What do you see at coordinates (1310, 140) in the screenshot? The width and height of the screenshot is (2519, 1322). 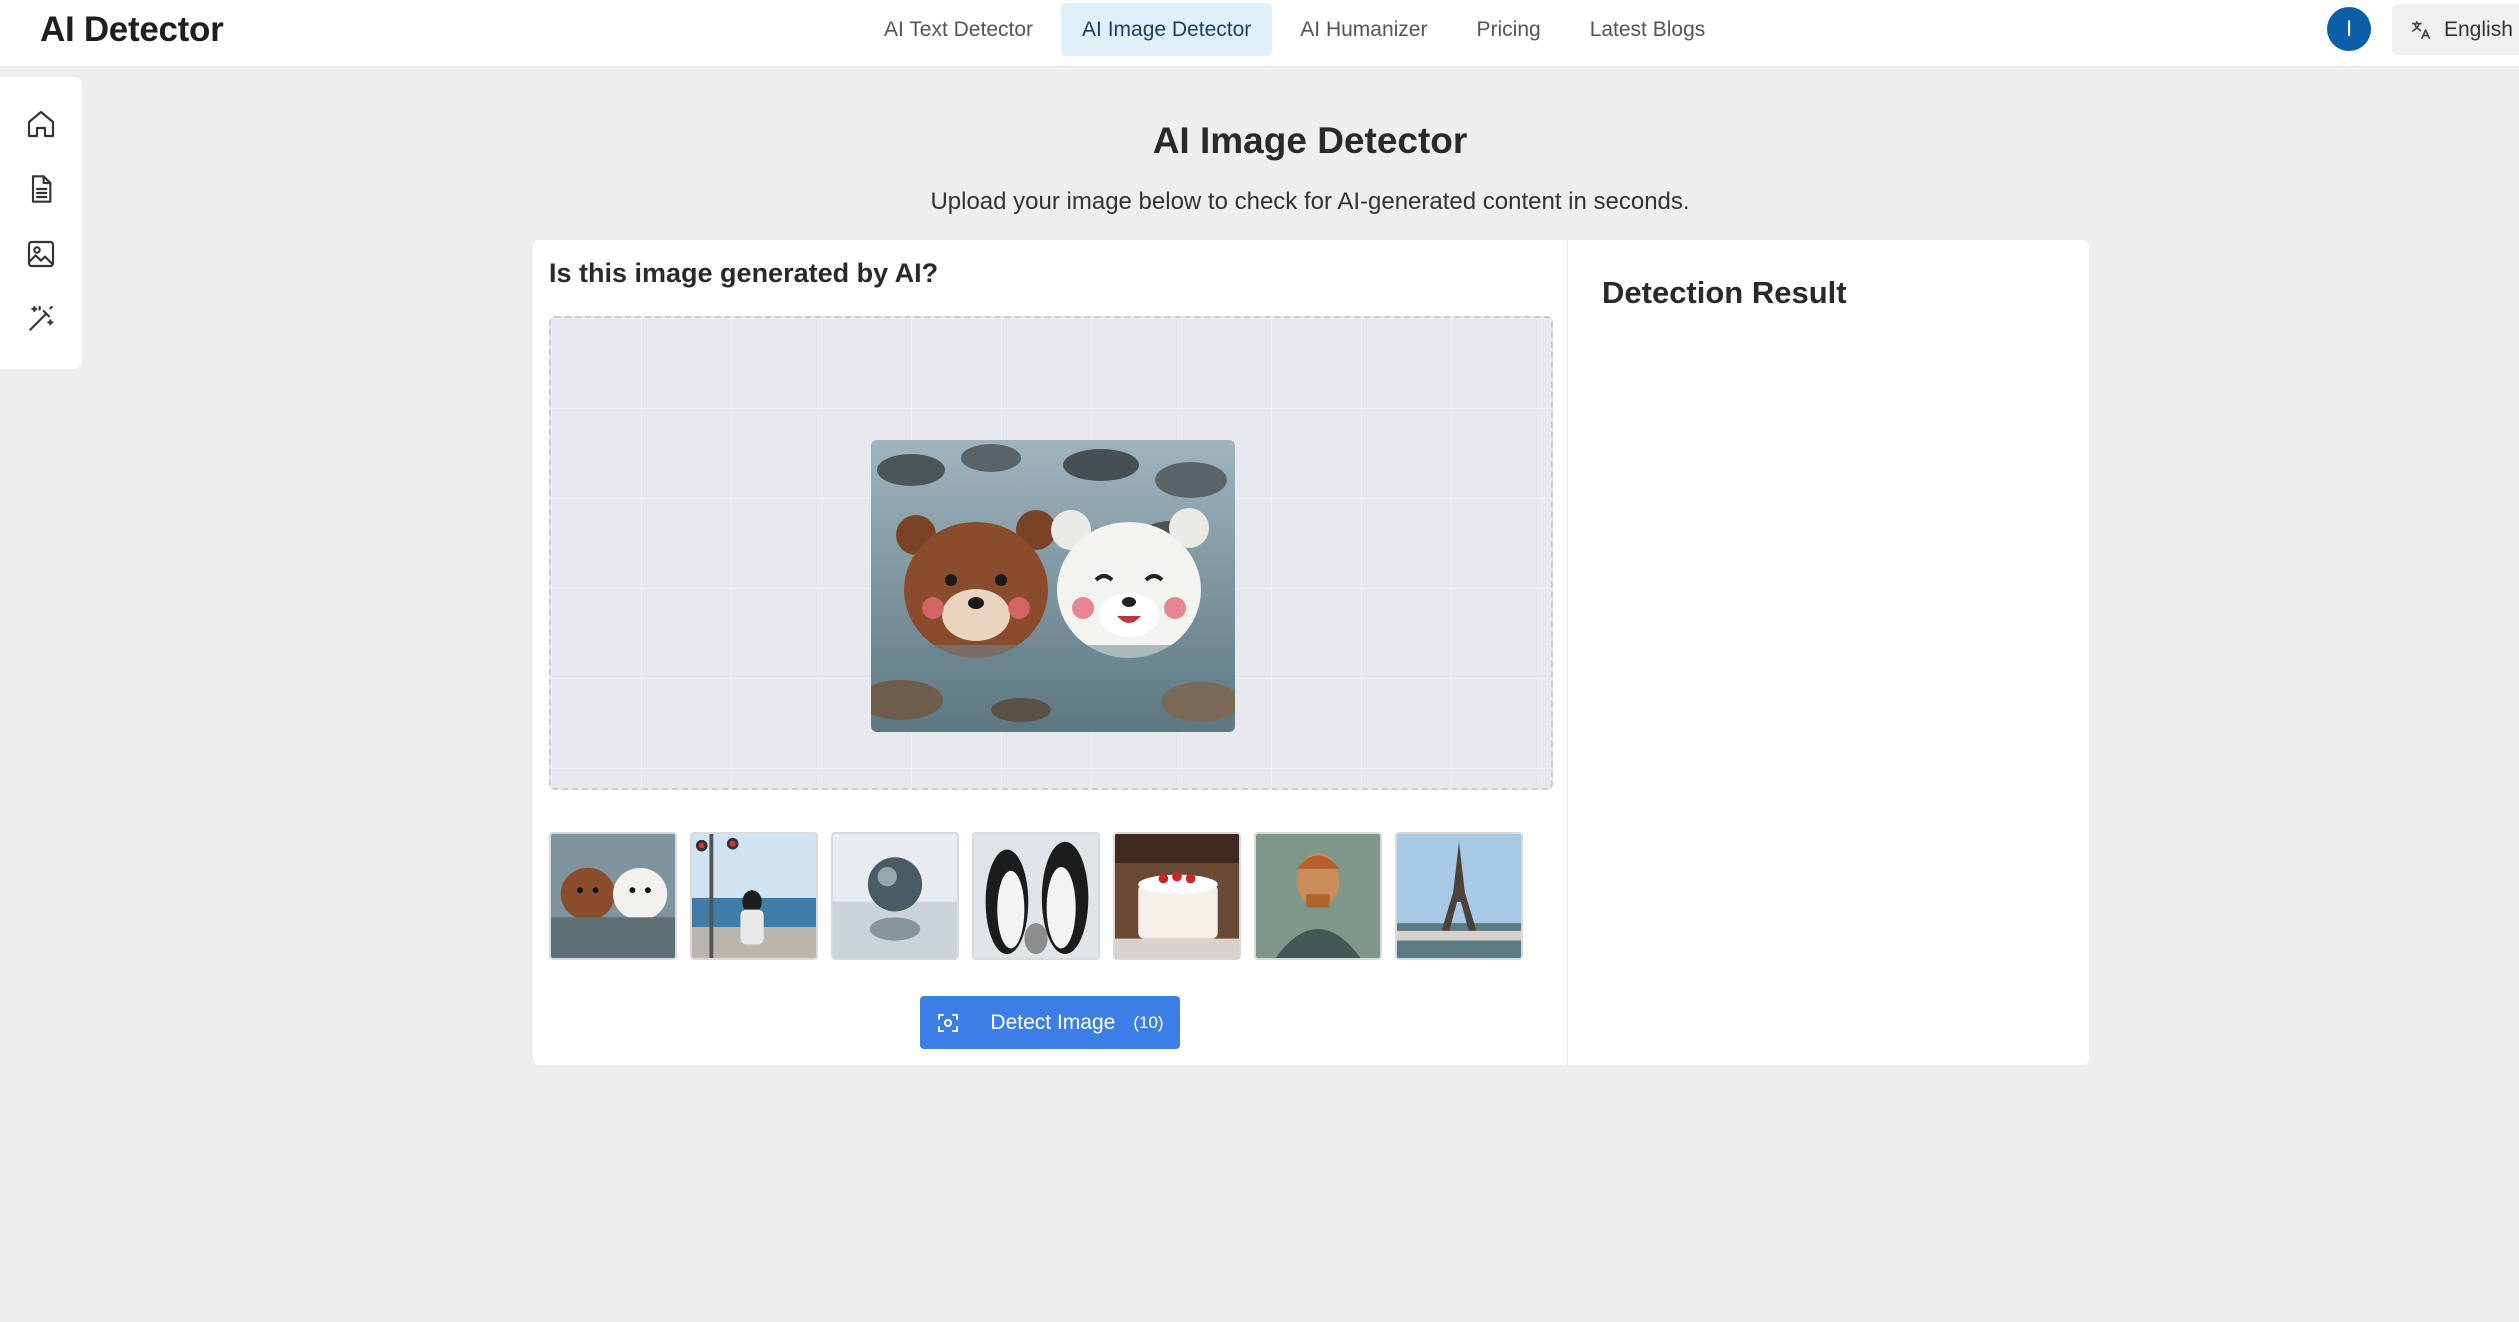 I see `page-title: AI Image Detector` at bounding box center [1310, 140].